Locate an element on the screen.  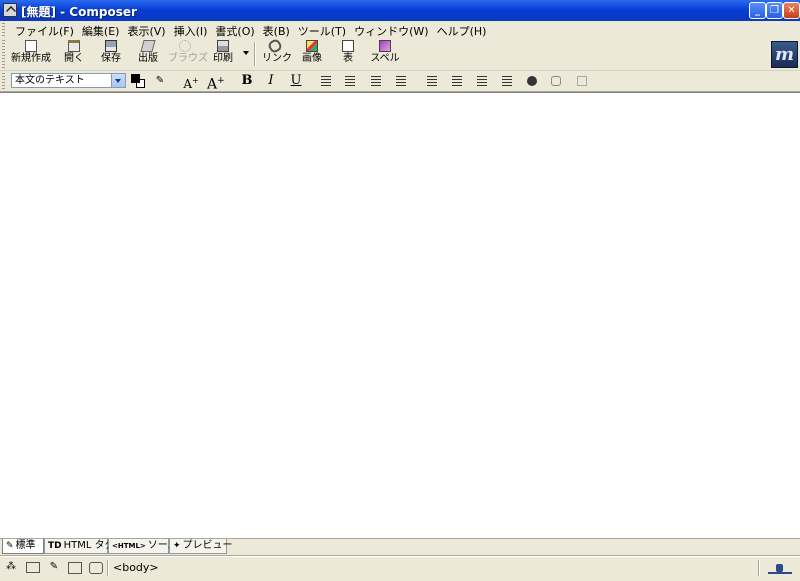
navigator-icon: ⁂ is located at coordinates (11, 567).